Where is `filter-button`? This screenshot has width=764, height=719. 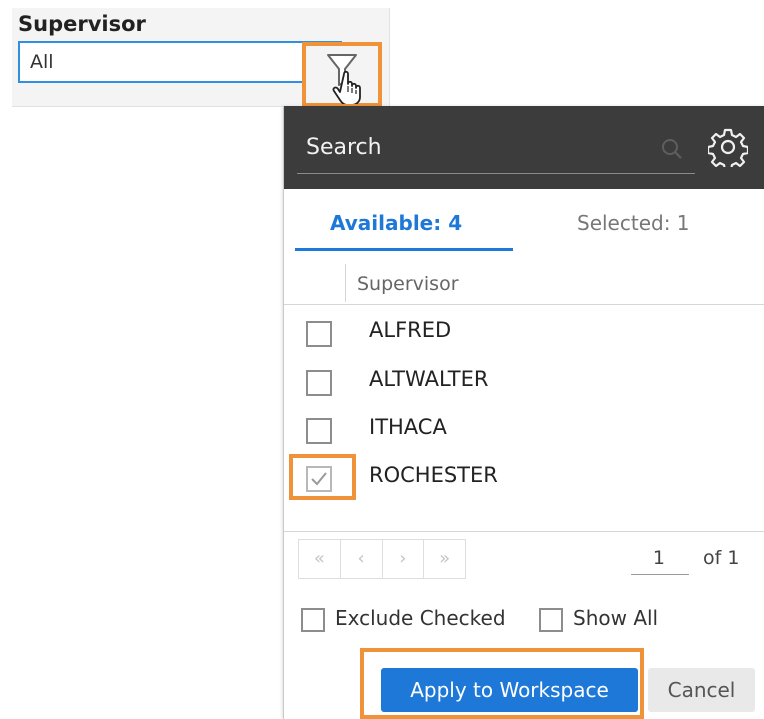
filter-button is located at coordinates (342, 74).